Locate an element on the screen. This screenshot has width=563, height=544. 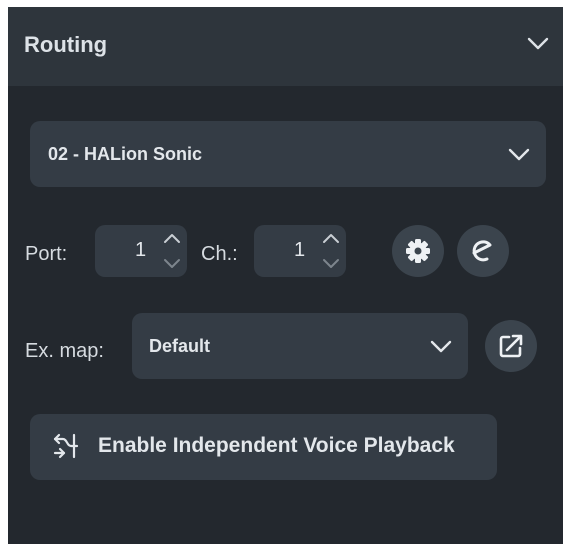
edit-device-button is located at coordinates (483, 251).